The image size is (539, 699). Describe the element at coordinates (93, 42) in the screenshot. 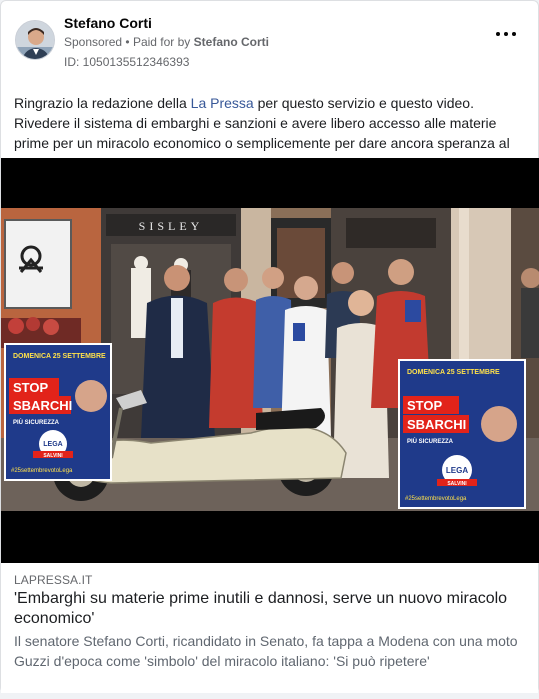

I see `sponsored-label: Sponsored` at that location.